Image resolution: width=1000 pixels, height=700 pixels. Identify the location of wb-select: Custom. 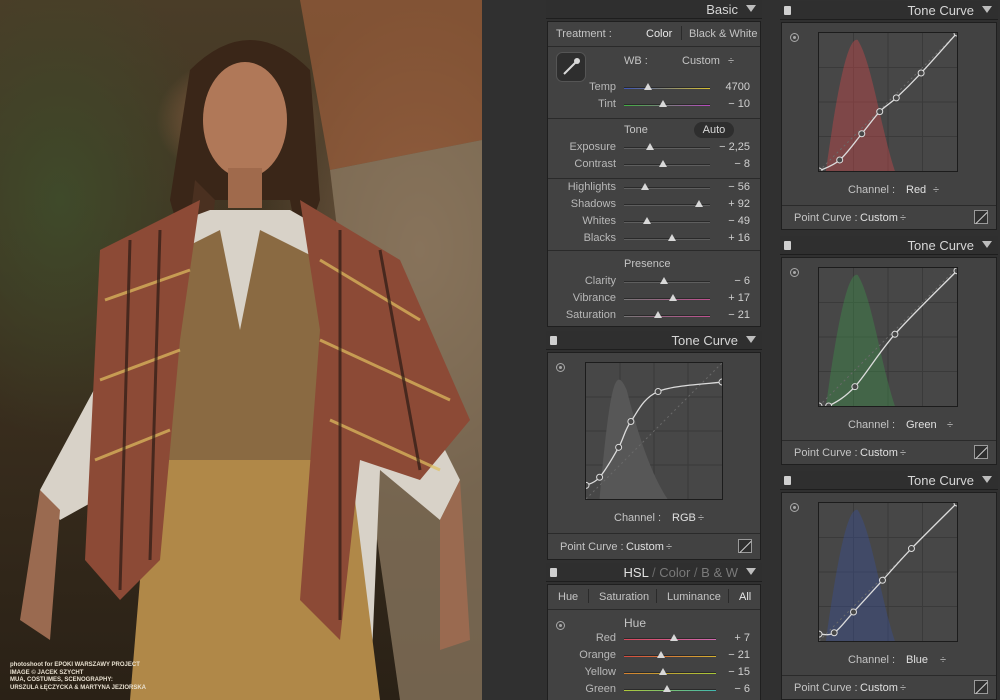
(701, 61).